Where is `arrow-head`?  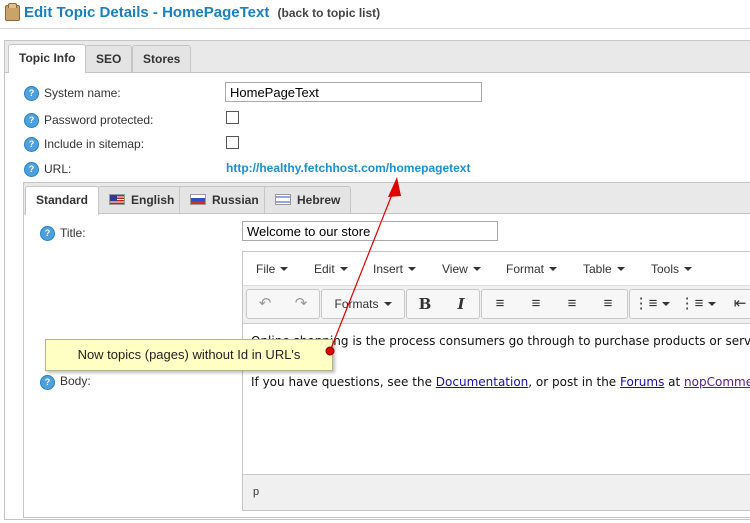 arrow-head is located at coordinates (394, 187).